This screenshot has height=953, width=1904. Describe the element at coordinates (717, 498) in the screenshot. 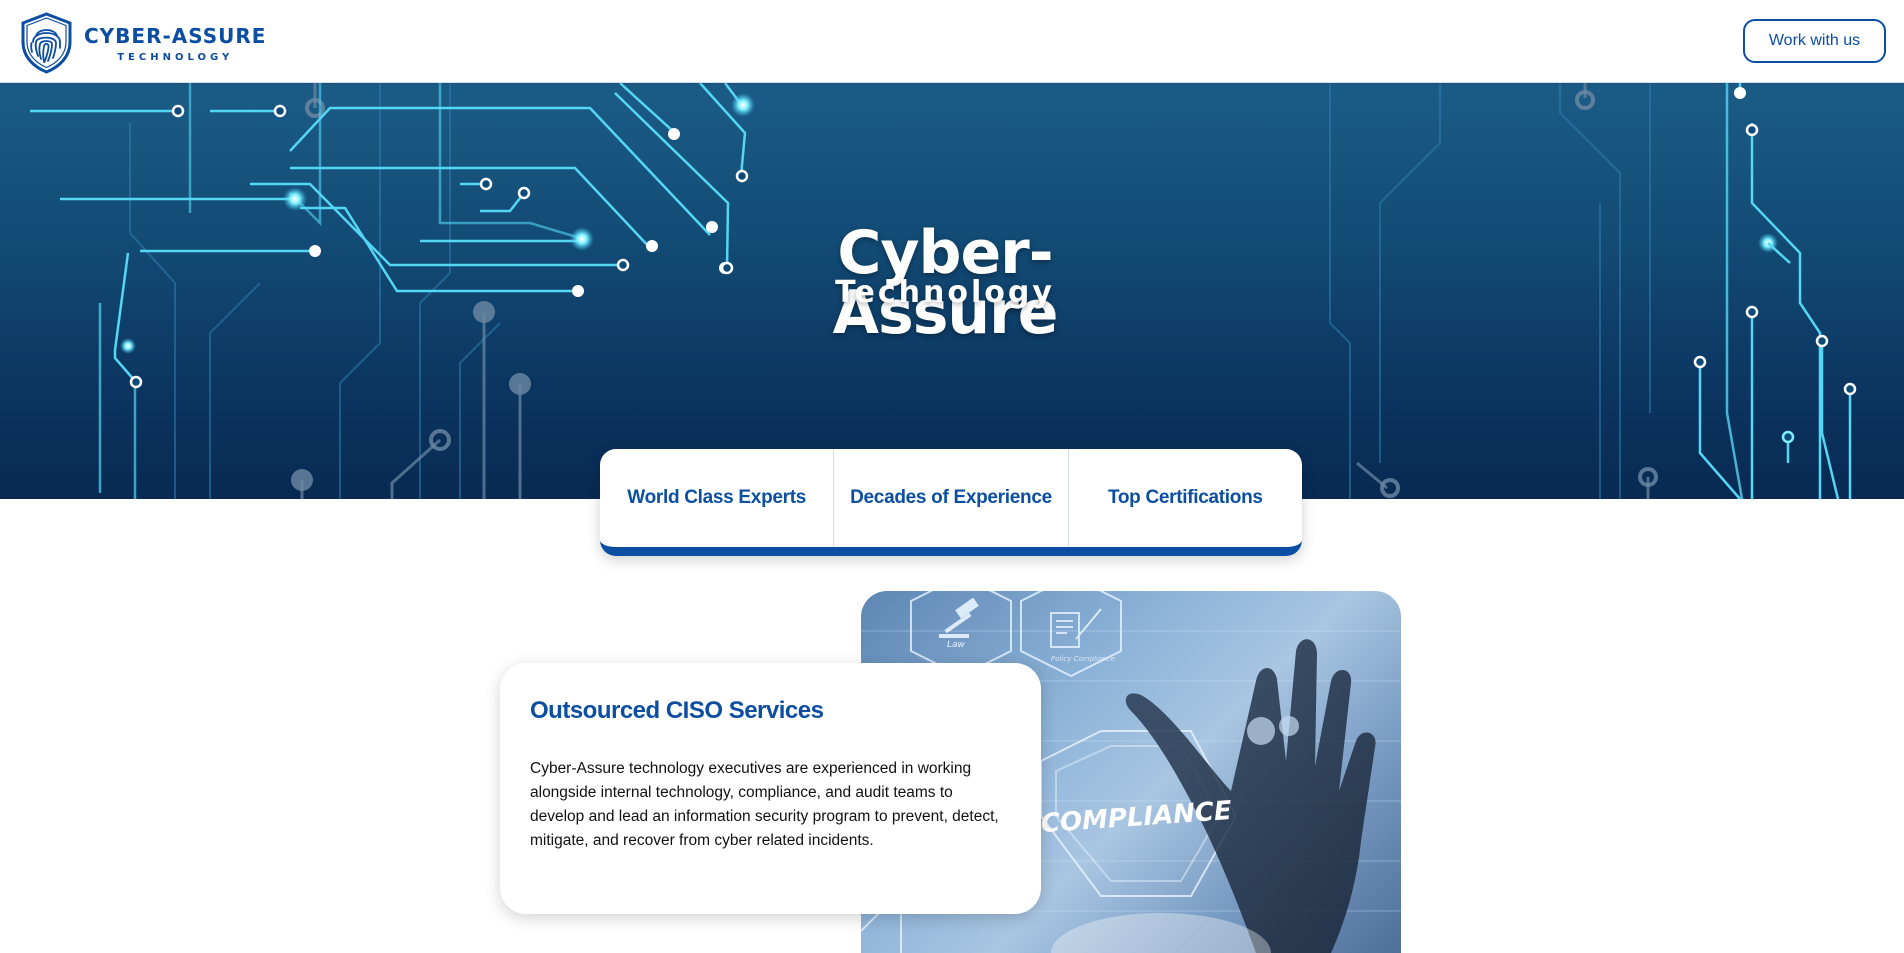

I see `feature-world-class-experts: World Class Experts` at that location.